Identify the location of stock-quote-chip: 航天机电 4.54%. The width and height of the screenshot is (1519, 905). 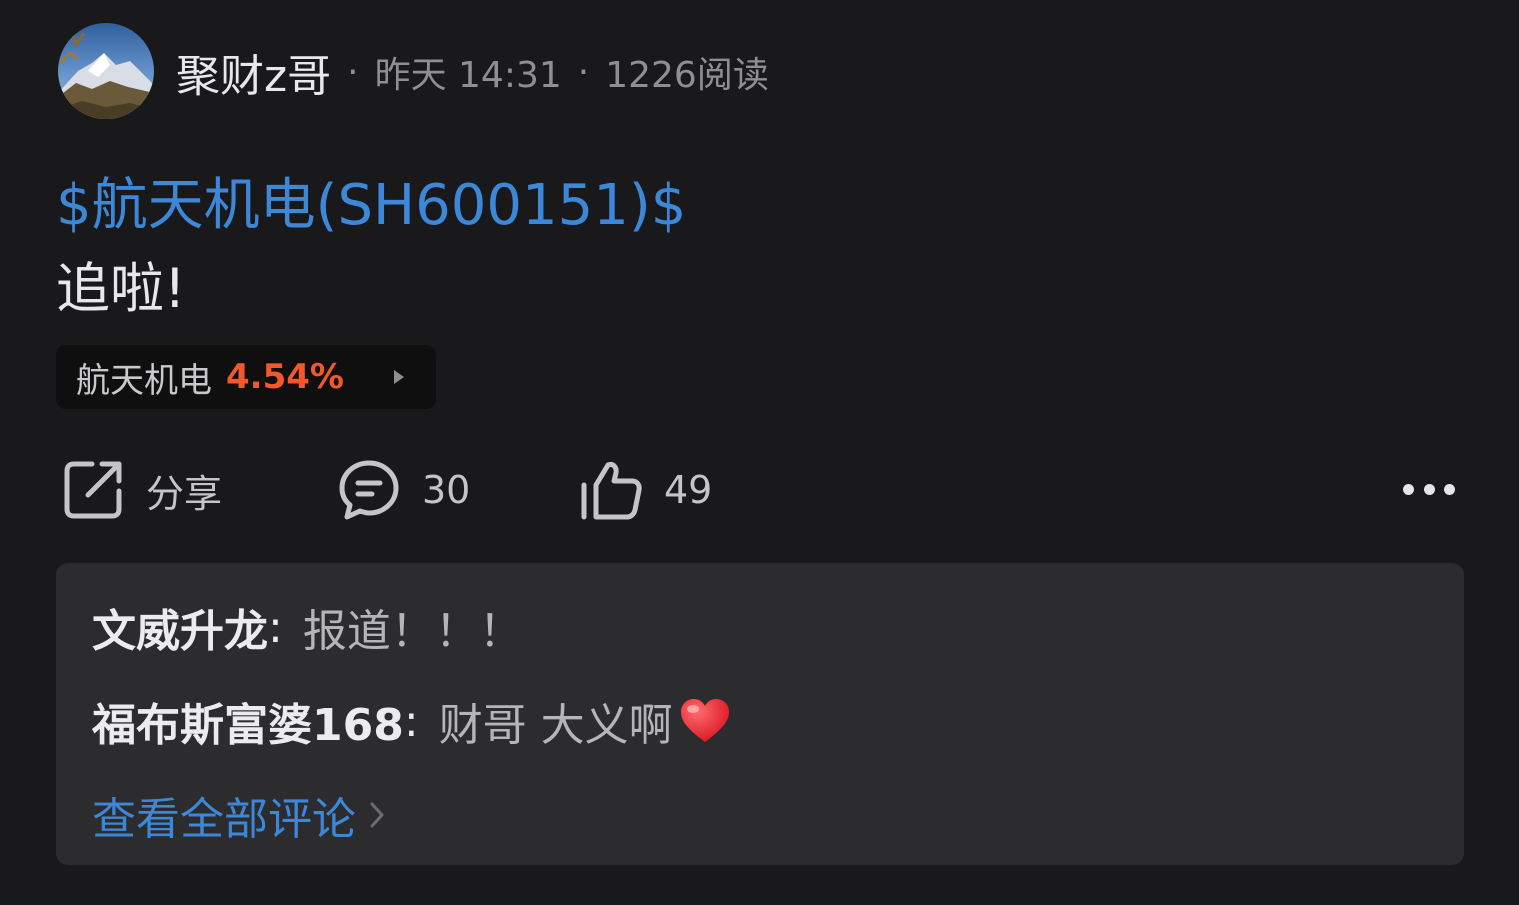
(246, 377).